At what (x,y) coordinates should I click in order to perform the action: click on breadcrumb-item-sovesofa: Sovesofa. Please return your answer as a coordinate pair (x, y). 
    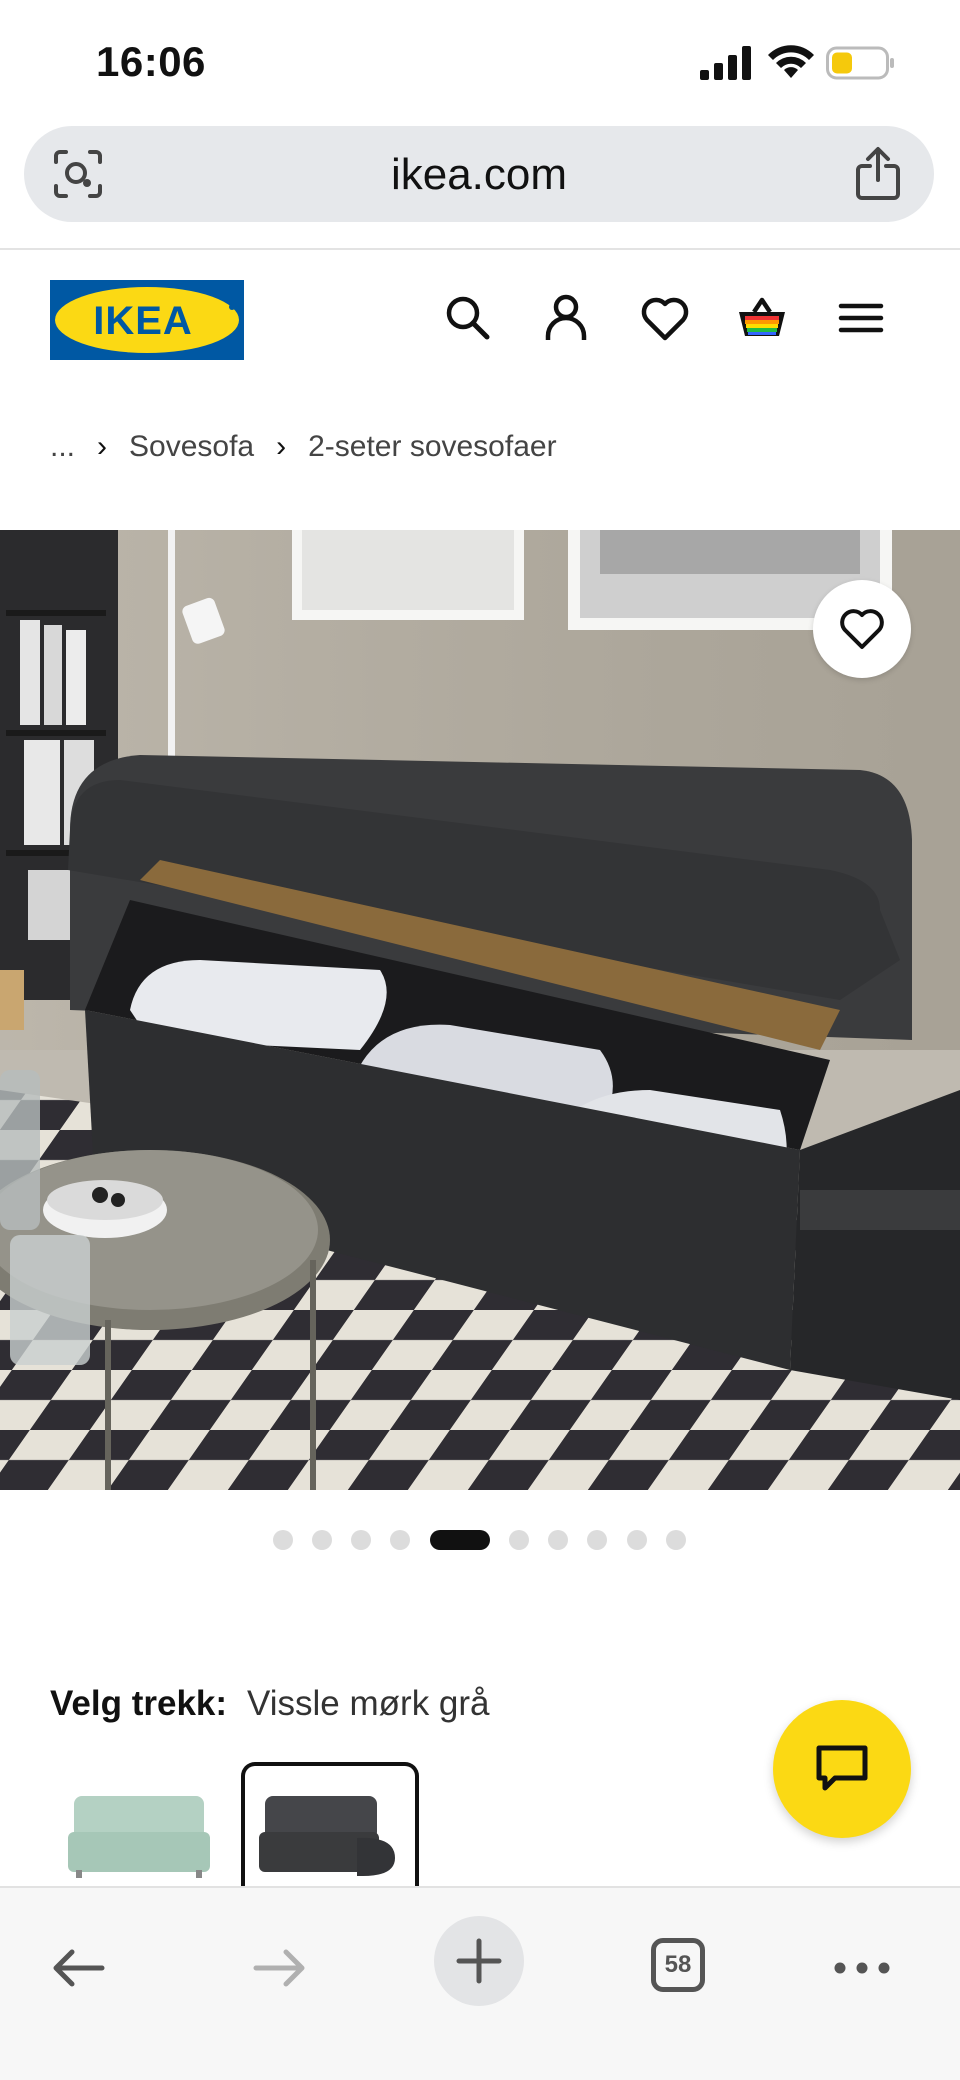
    Looking at the image, I should click on (191, 447).